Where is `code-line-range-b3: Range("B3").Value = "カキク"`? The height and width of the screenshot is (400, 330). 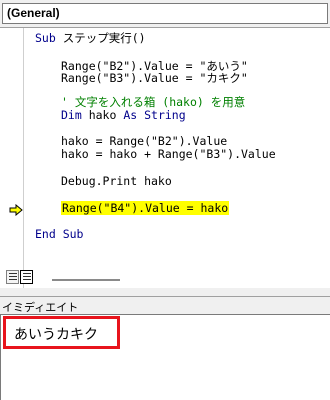
code-line-range-b3: Range("B3").Value = "カキク" is located at coordinates (154, 78).